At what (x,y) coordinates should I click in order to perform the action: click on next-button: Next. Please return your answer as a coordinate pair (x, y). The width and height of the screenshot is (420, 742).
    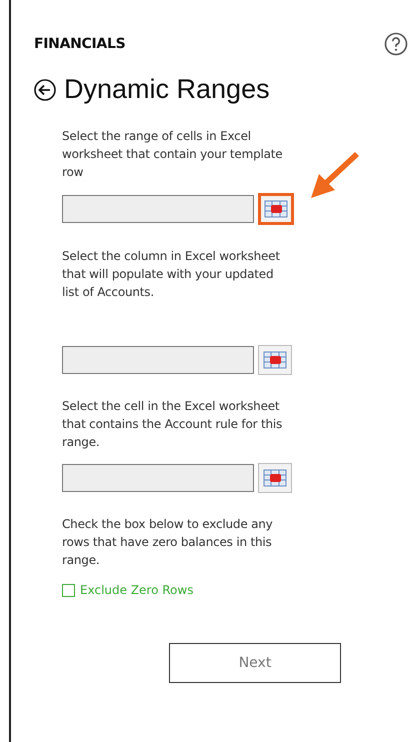
    Looking at the image, I should click on (255, 663).